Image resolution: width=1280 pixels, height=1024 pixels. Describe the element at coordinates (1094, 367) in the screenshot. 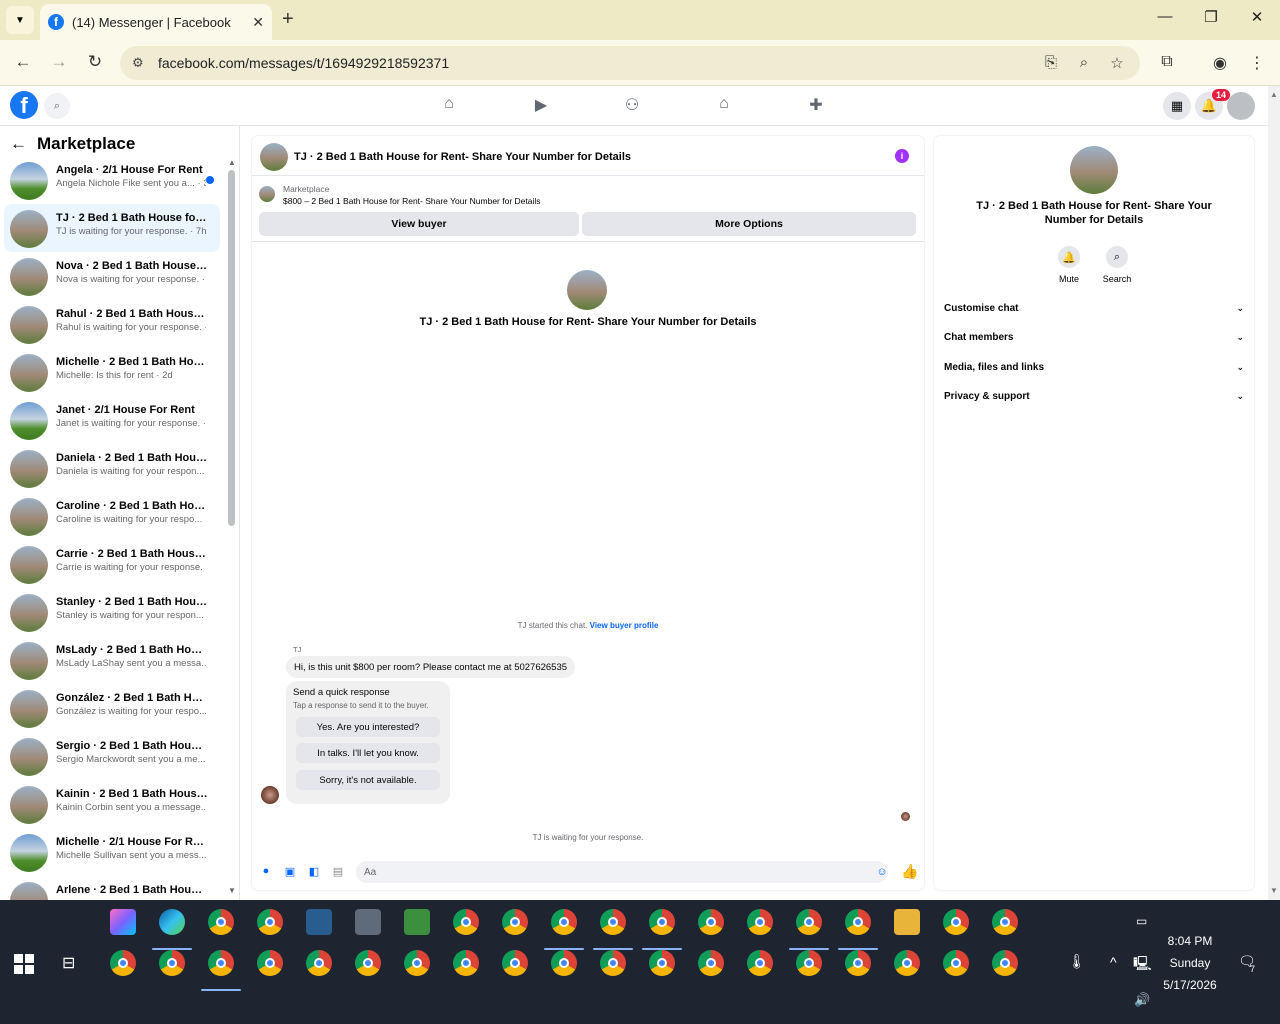

I see `section-media-files-links: Media, files and links ⌄` at that location.